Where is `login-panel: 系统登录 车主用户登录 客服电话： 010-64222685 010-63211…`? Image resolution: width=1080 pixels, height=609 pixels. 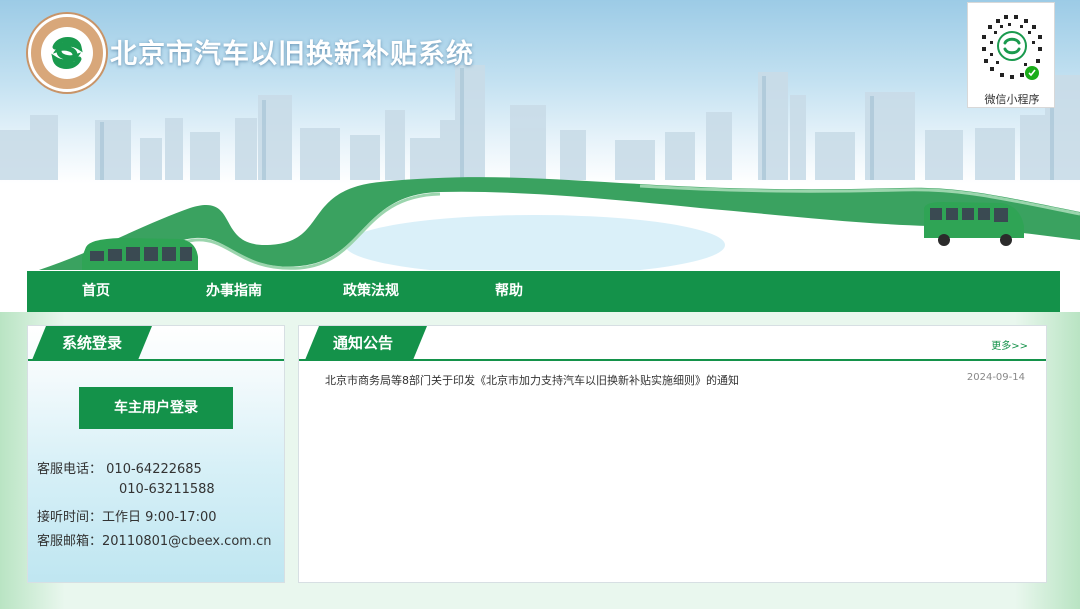 login-panel: 系统登录 车主用户登录 客服电话： 010-64222685 010-63211… is located at coordinates (156, 454).